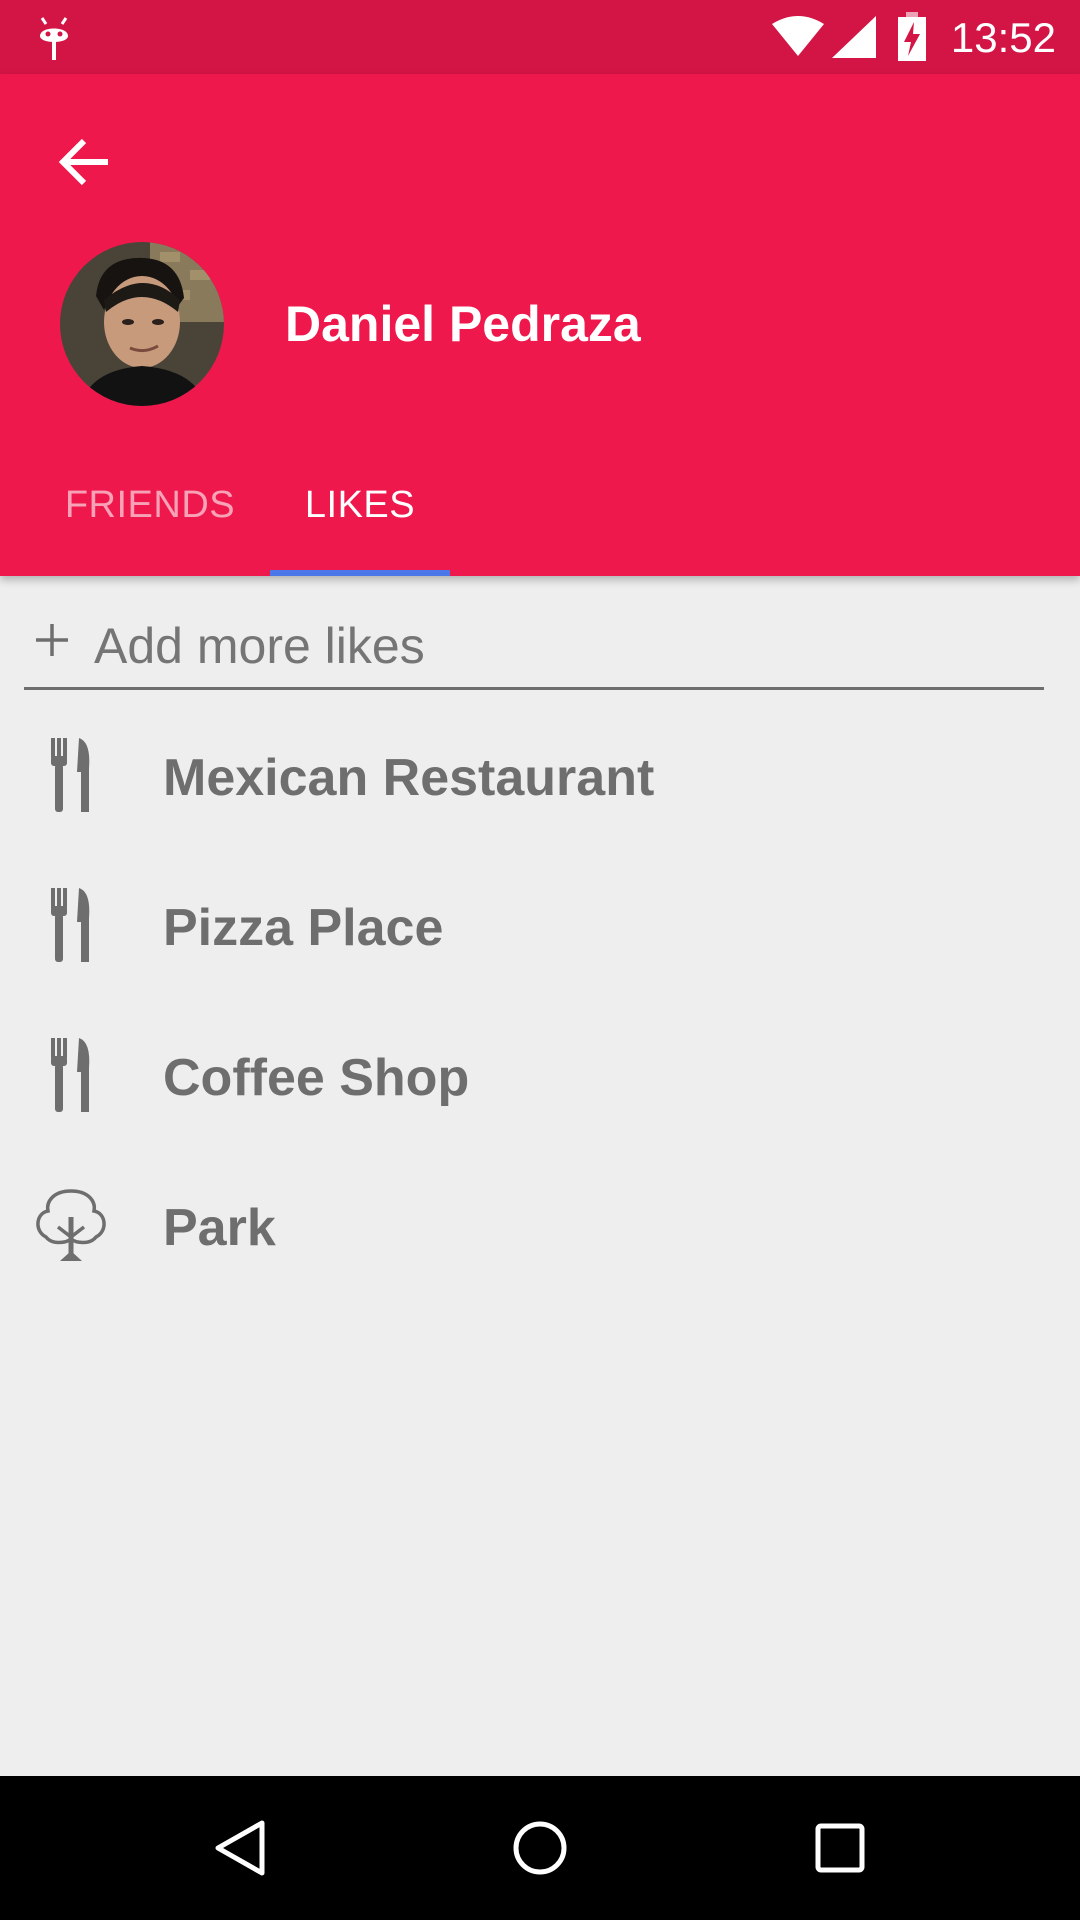 The image size is (1080, 1920). I want to click on nav-back-button, so click(240, 1848).